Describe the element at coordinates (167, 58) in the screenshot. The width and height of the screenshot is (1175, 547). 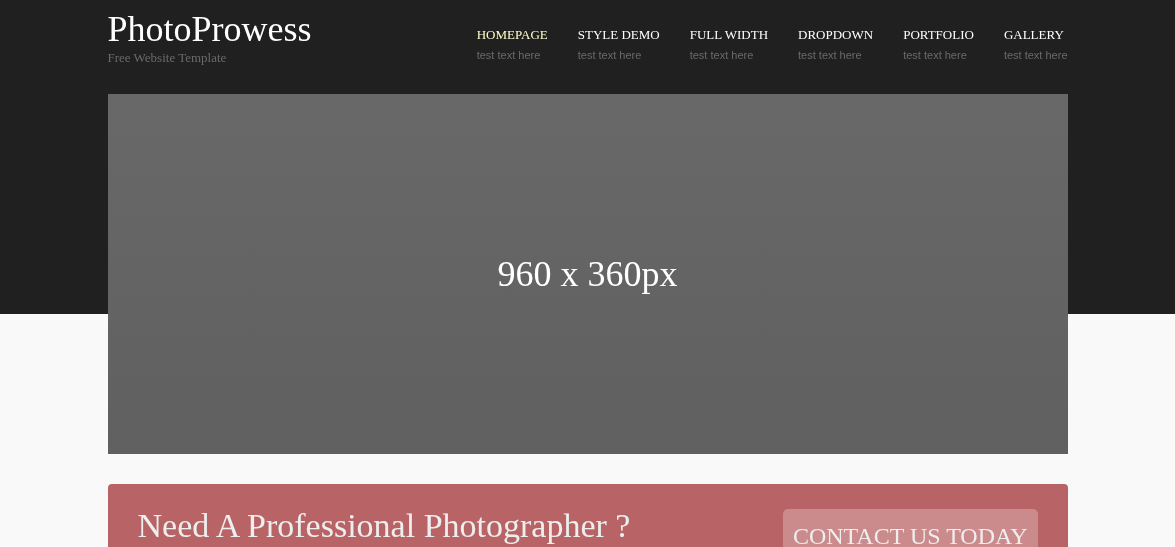
I see `site-tagline: Free Website Template` at that location.